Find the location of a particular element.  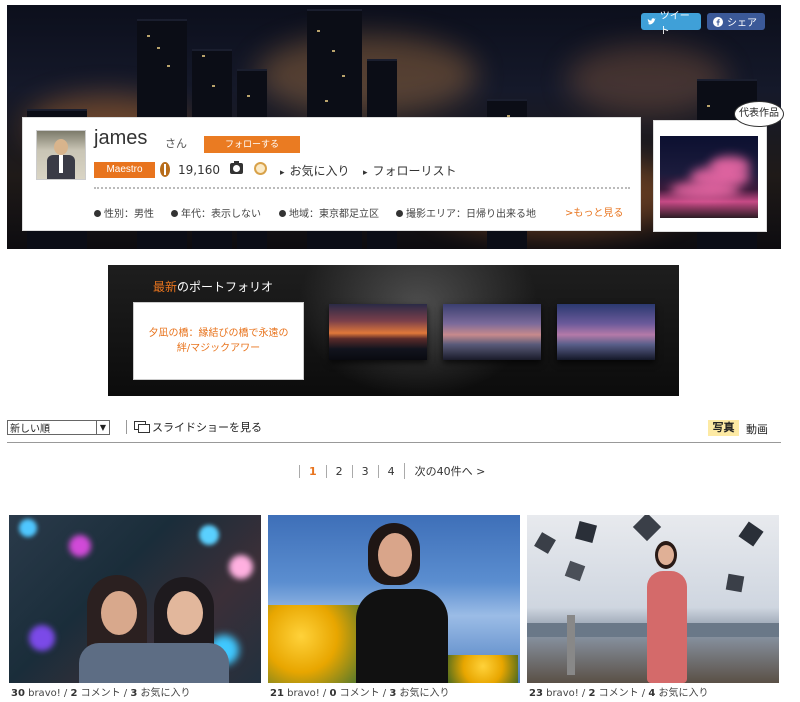

tweet-button: ツイート is located at coordinates (671, 24).